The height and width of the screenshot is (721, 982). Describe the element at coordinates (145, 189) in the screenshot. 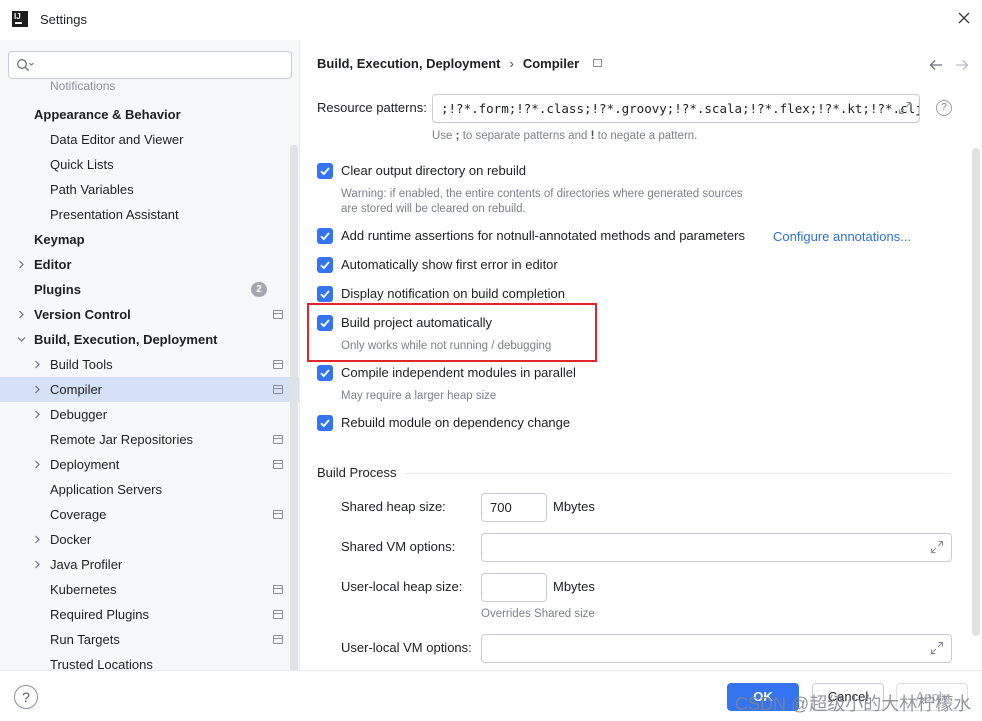

I see `sidebar-item: Path Variables` at that location.